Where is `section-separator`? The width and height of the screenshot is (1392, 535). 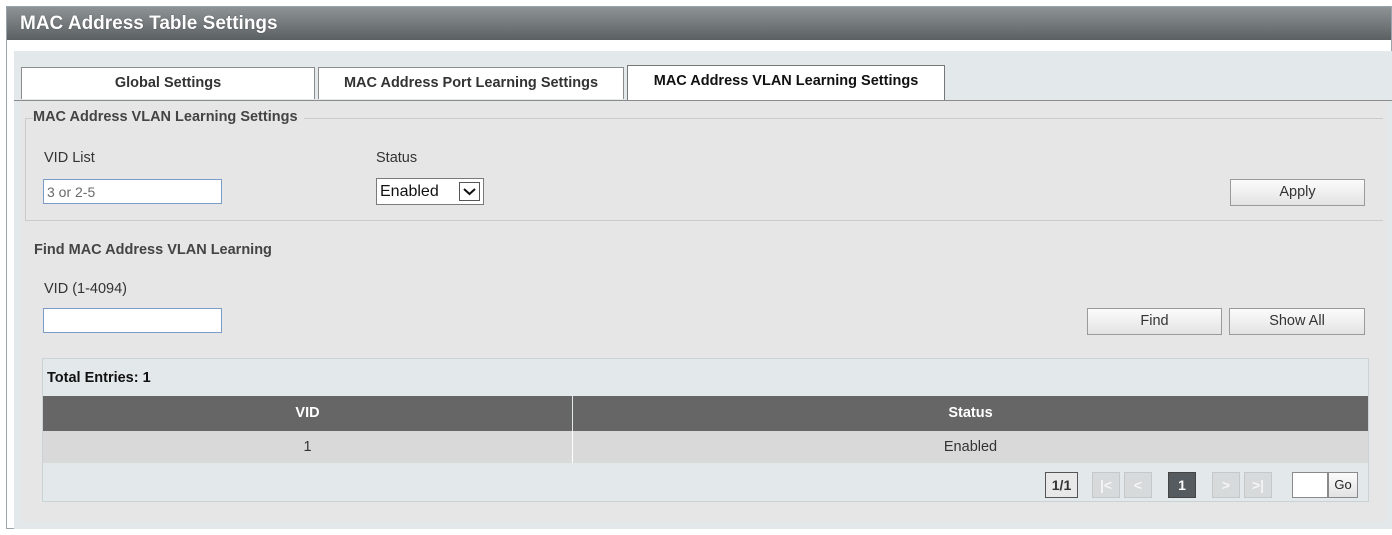
section-separator is located at coordinates (704, 220).